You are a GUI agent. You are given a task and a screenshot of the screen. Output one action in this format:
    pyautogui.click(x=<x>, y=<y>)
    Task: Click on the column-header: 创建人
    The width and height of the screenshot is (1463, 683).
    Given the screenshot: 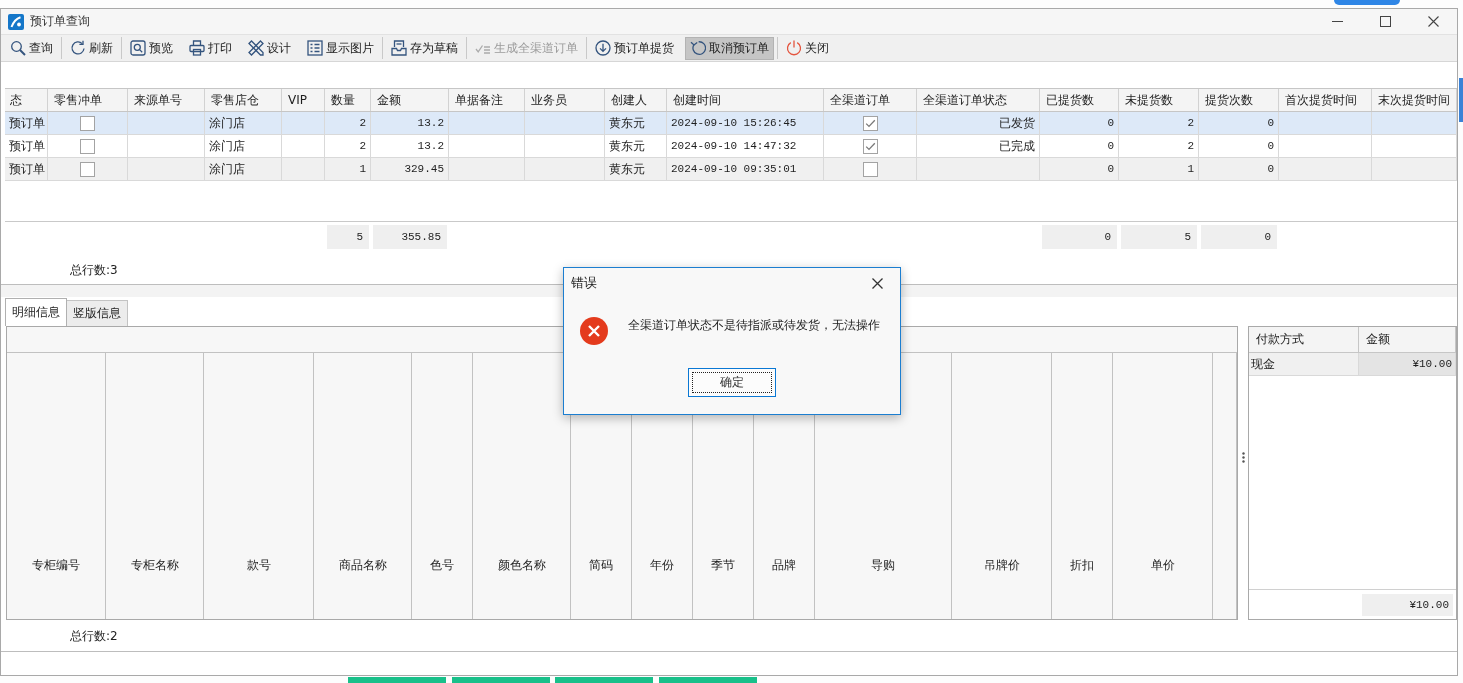 What is the action you would take?
    pyautogui.click(x=636, y=100)
    